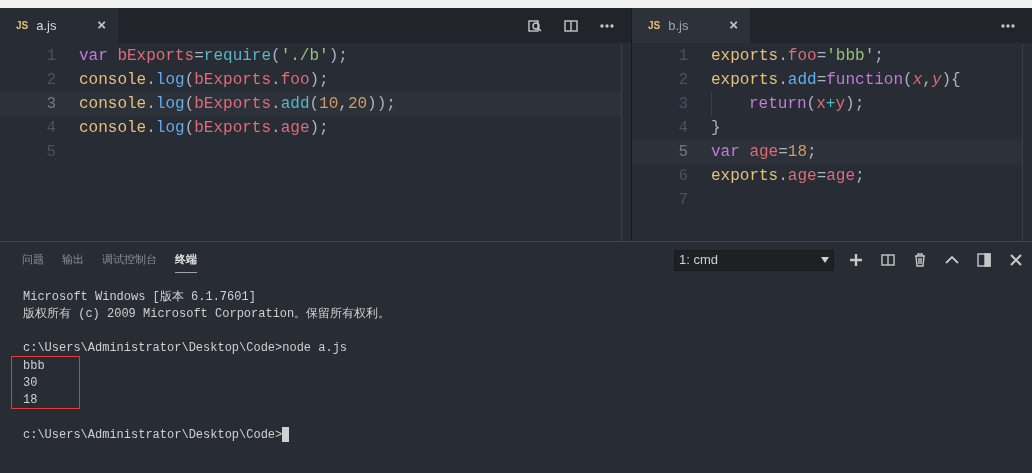 This screenshot has height=473, width=1032. I want to click on dropdown-arrow-icon, so click(825, 260).